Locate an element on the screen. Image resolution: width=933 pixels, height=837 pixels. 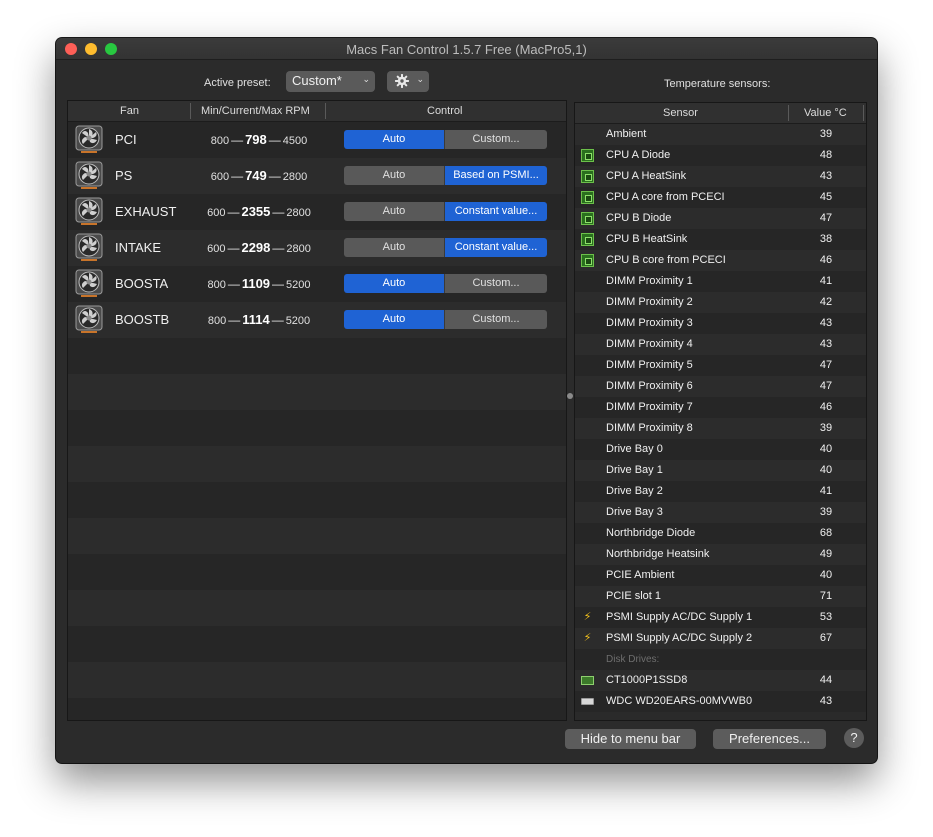
fan-name: PS is located at coordinates (124, 175).